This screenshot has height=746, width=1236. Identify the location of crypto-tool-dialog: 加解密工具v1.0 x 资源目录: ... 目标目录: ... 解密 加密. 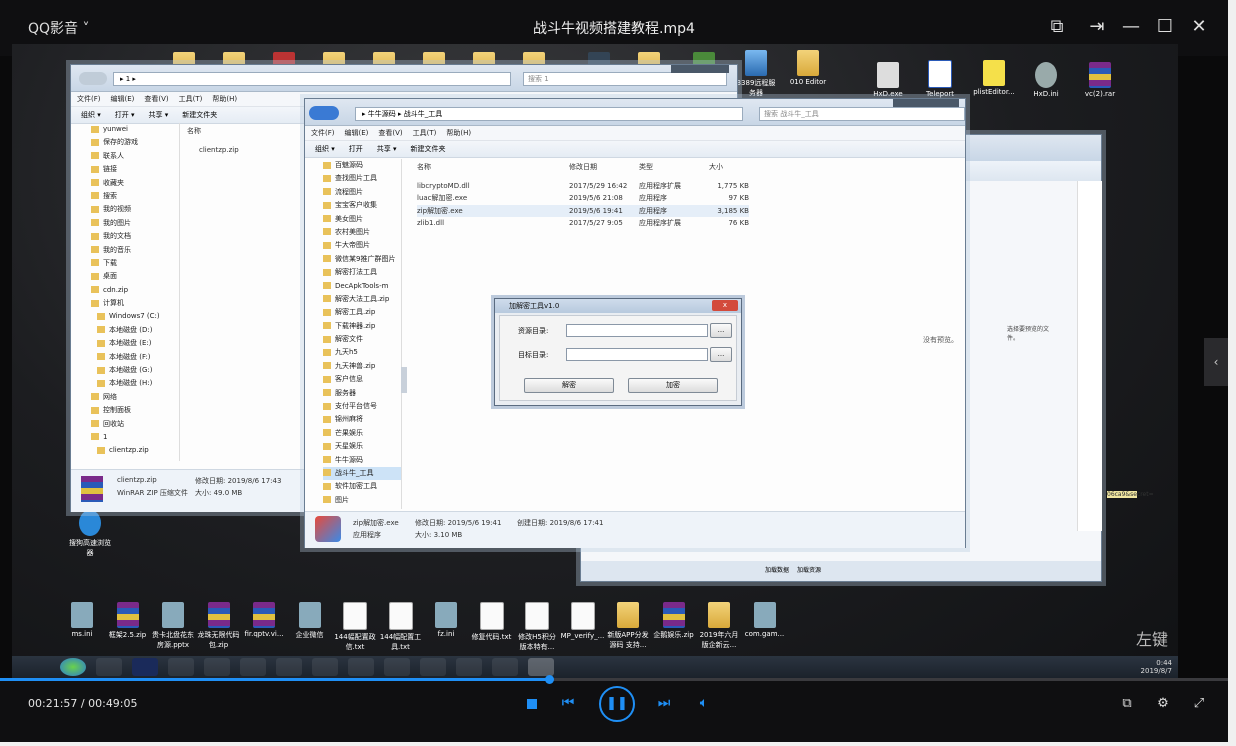
(618, 352).